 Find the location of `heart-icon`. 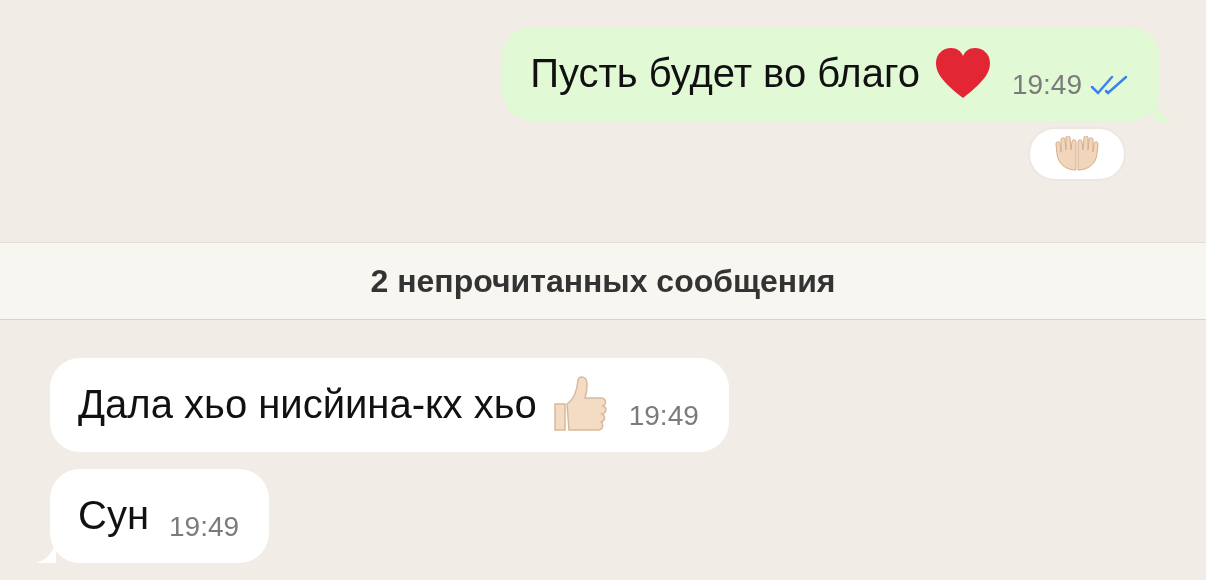

heart-icon is located at coordinates (962, 73).